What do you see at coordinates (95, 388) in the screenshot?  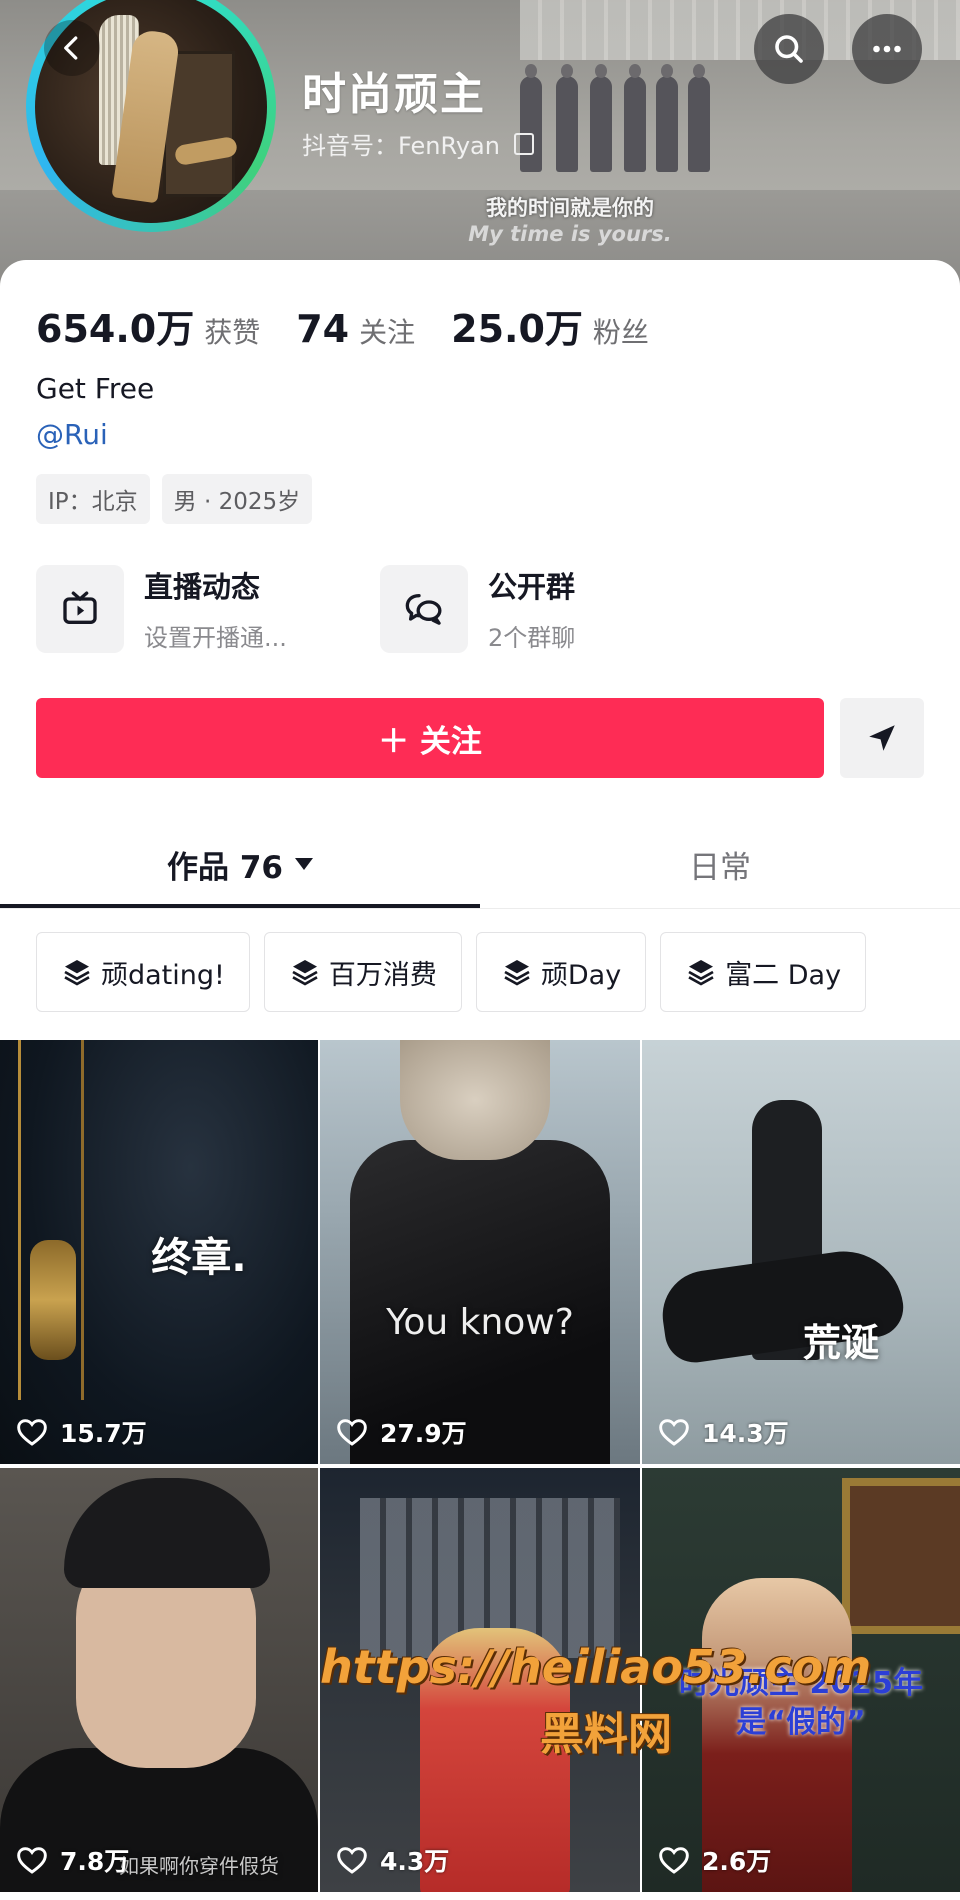 I see `profile-bio: Get Free` at bounding box center [95, 388].